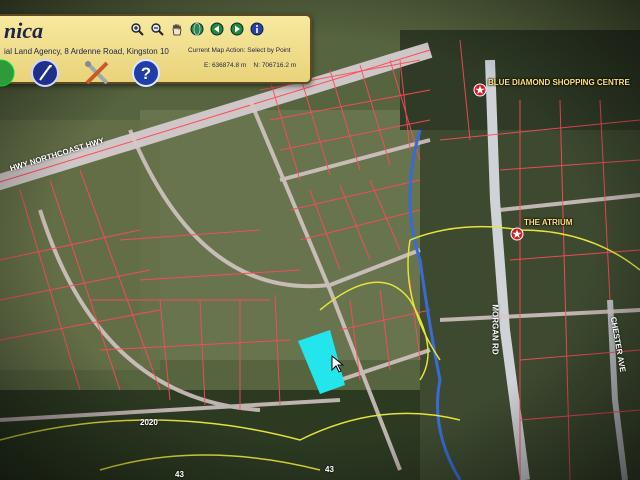 Image resolution: width=640 pixels, height=480 pixels. Describe the element at coordinates (97, 73) in the screenshot. I see `measure-tools-icon` at that location.